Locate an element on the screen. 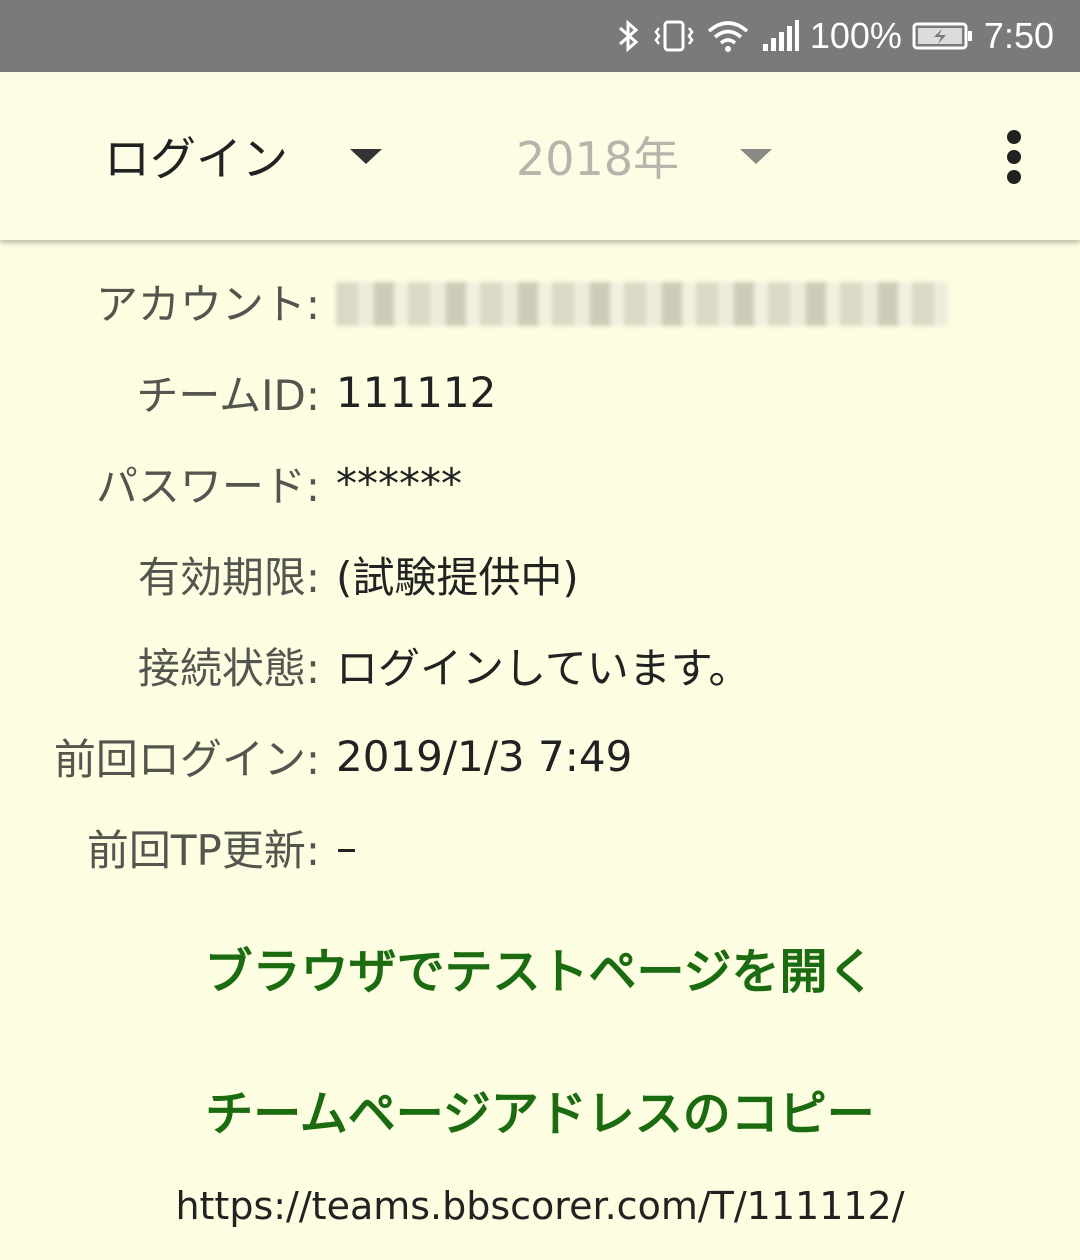 The height and width of the screenshot is (1260, 1080). mode-dropdown: ログイン is located at coordinates (243, 156).